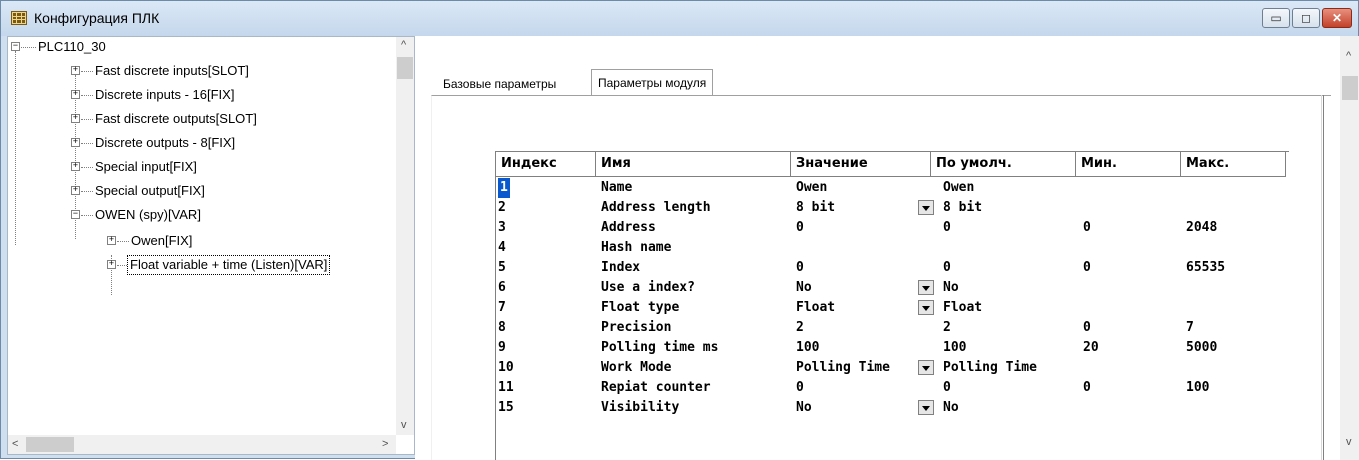  What do you see at coordinates (640, 407) in the screenshot?
I see `param-name: Visibility` at bounding box center [640, 407].